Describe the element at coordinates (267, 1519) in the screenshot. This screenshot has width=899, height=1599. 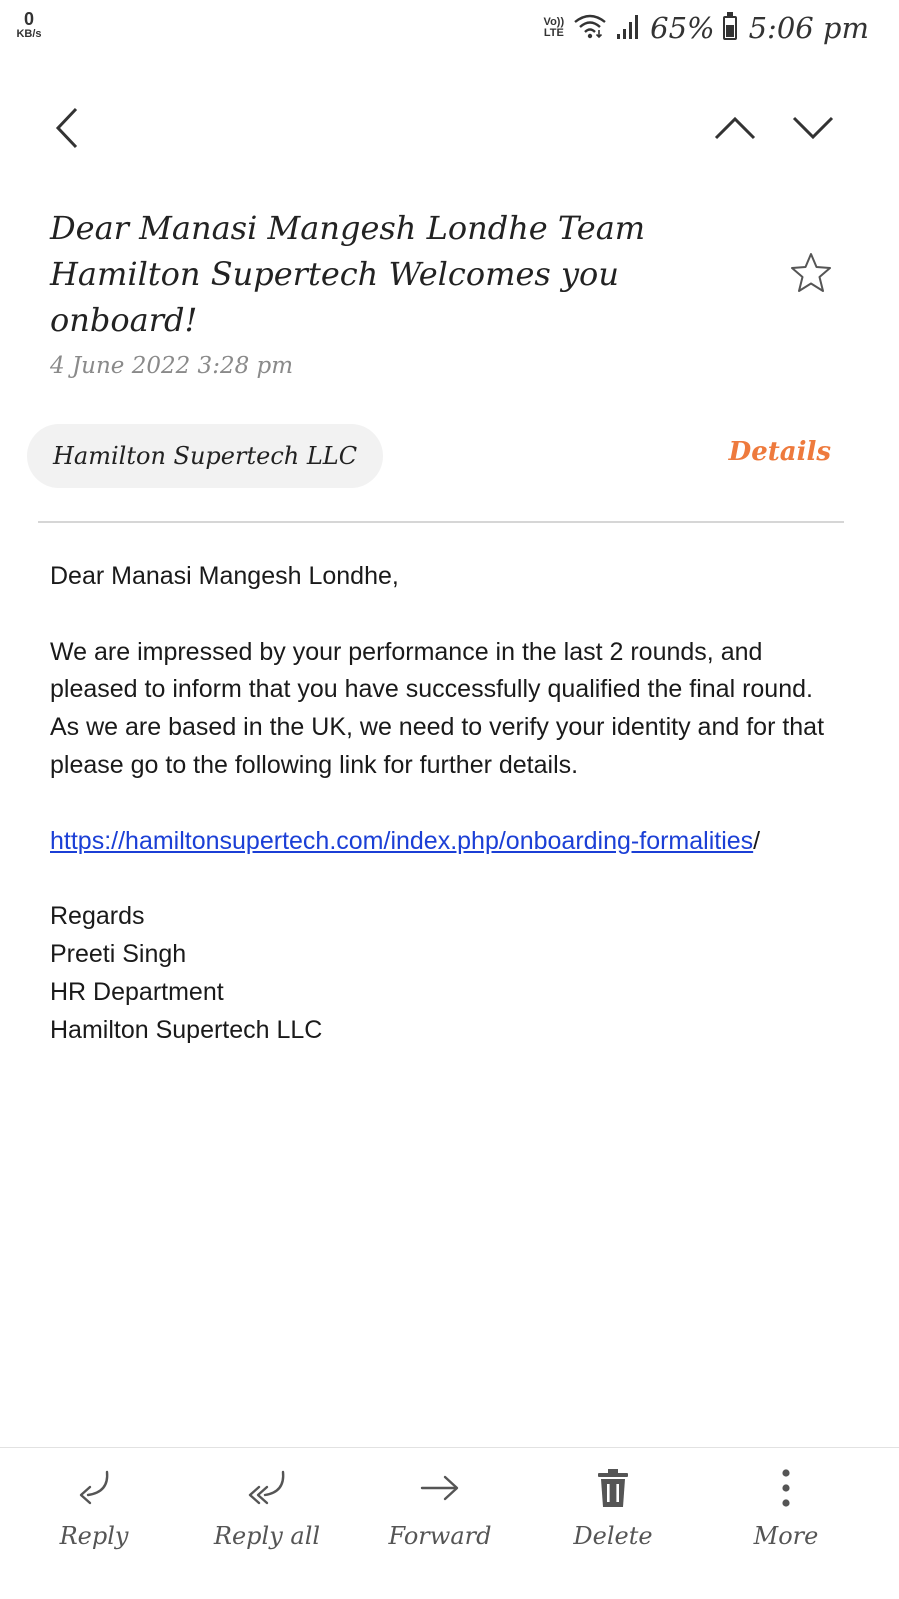
I see `reply-all-button: Reply all` at that location.